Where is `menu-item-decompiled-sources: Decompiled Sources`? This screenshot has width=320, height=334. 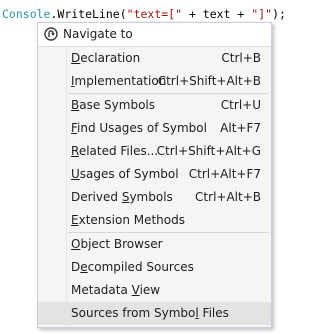 menu-item-decompiled-sources: Decompiled Sources is located at coordinates (154, 267).